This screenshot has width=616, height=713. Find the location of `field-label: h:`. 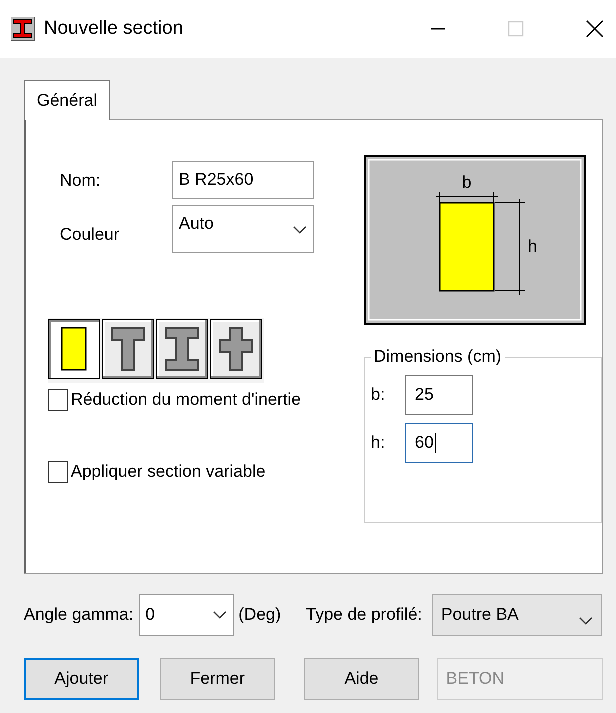

field-label: h: is located at coordinates (378, 443).